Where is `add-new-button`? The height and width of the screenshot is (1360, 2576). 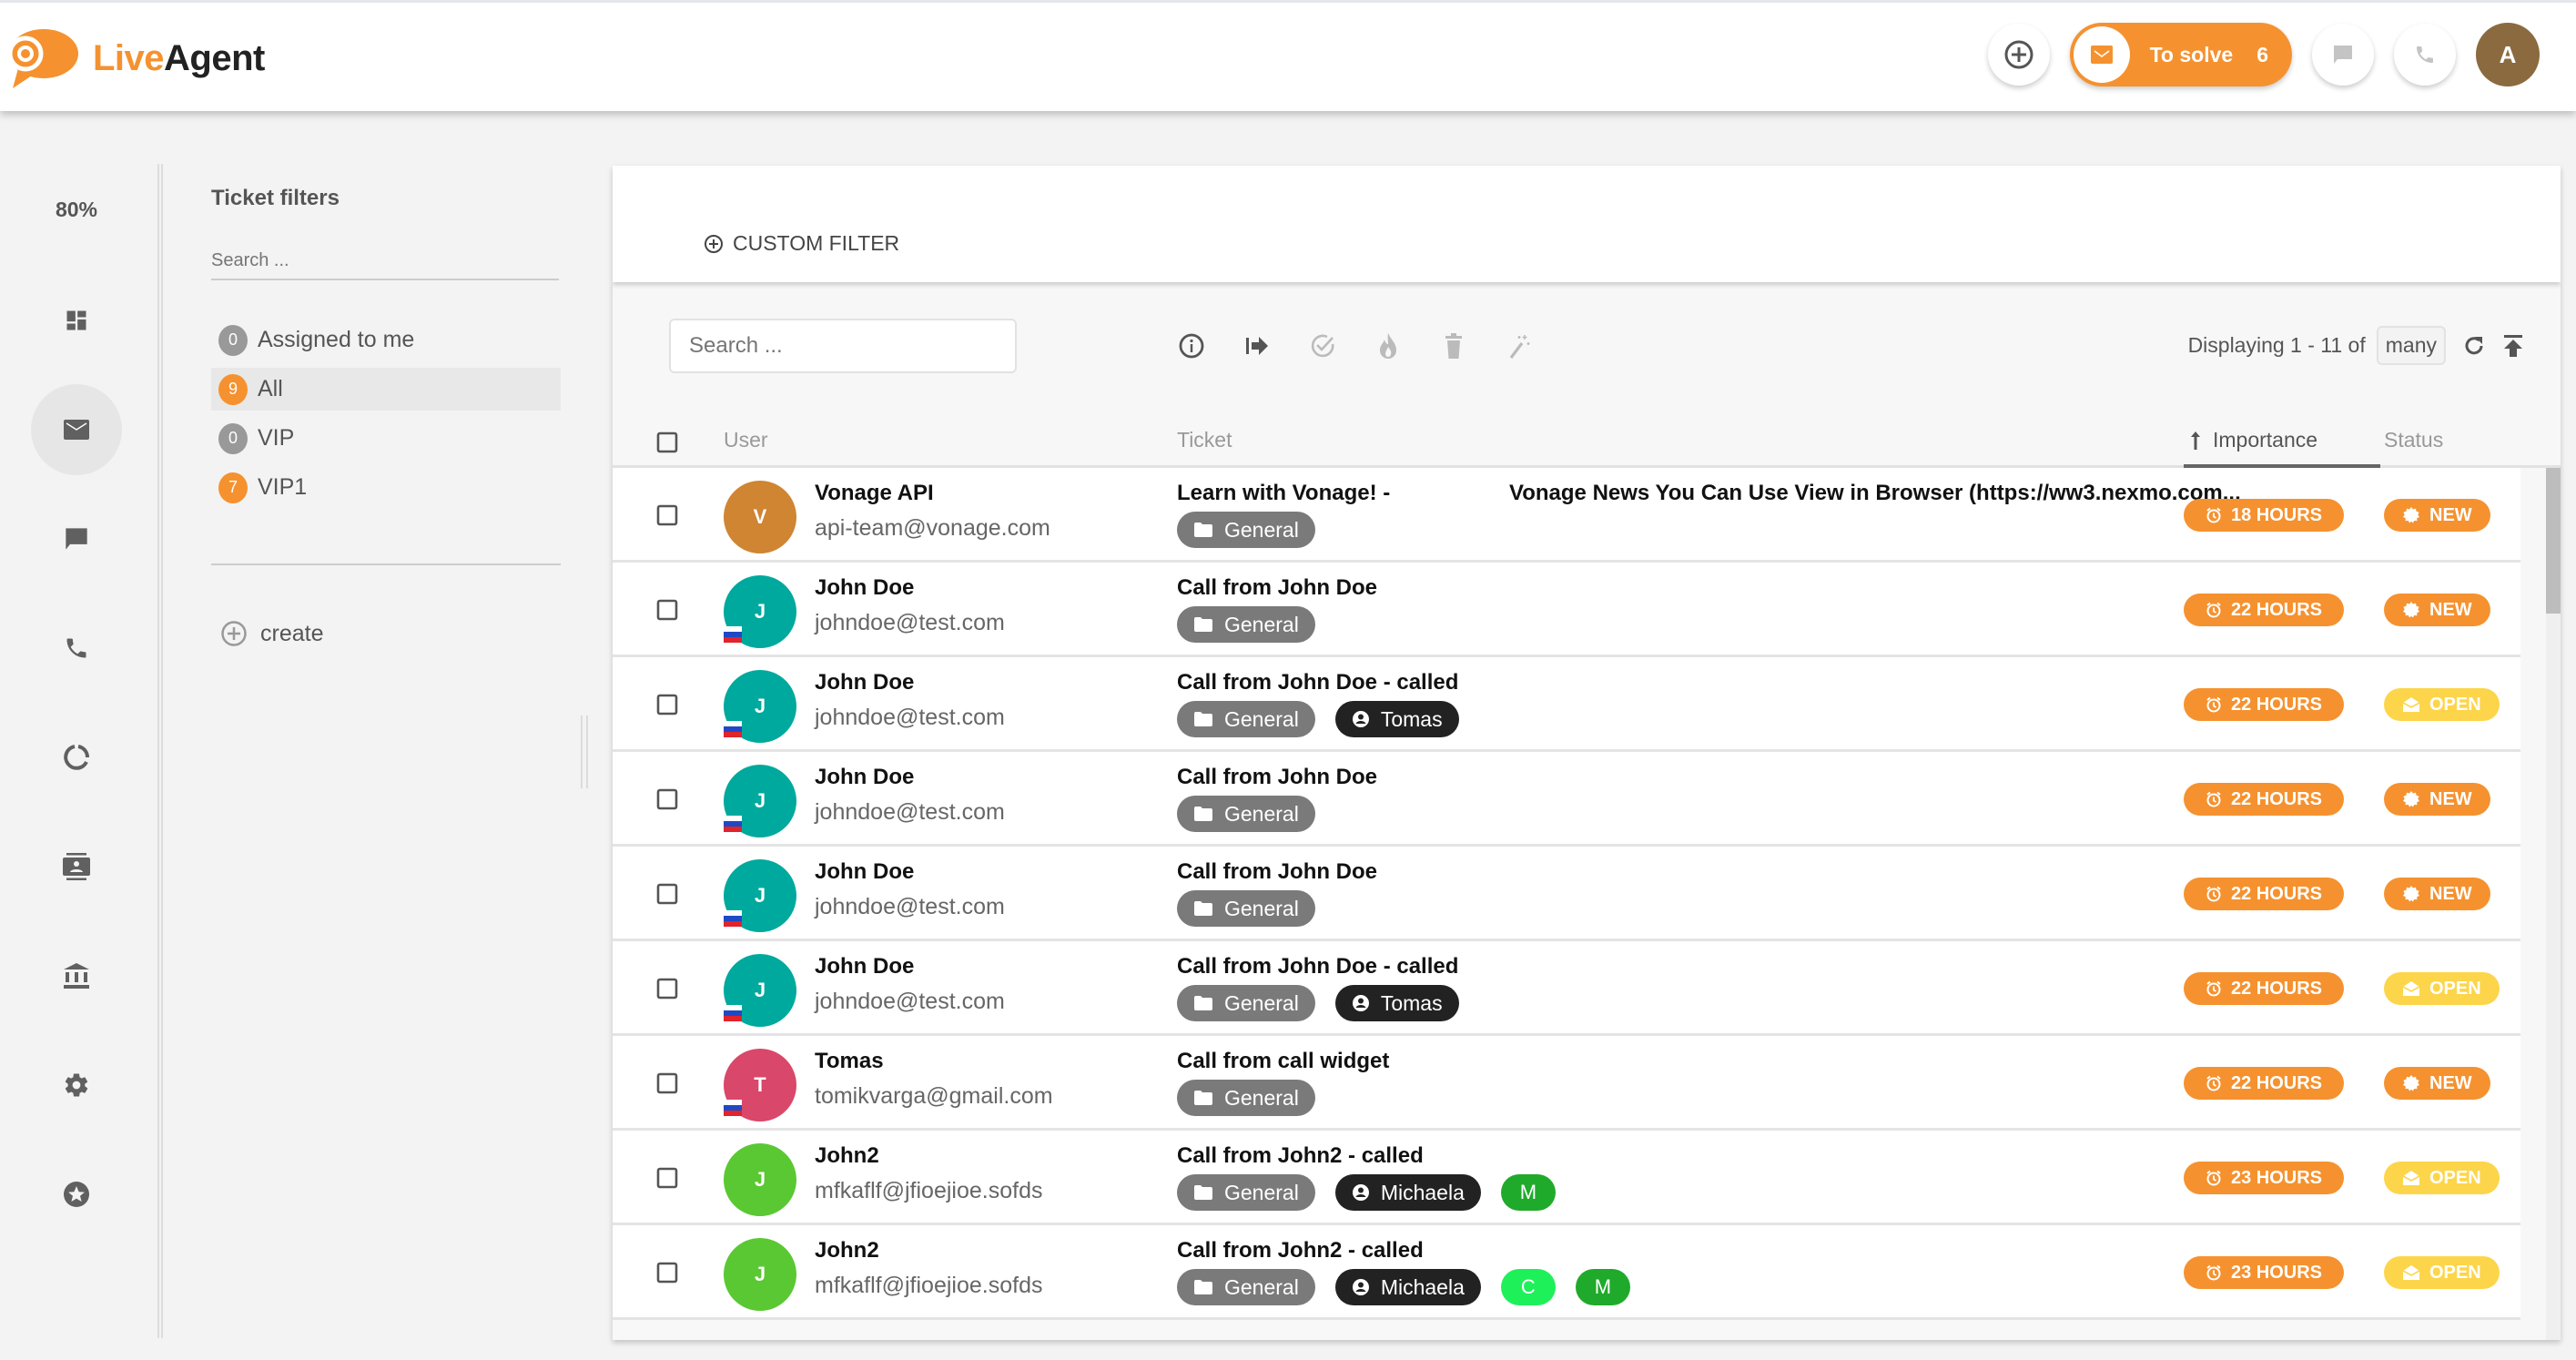
add-new-button is located at coordinates (2018, 55).